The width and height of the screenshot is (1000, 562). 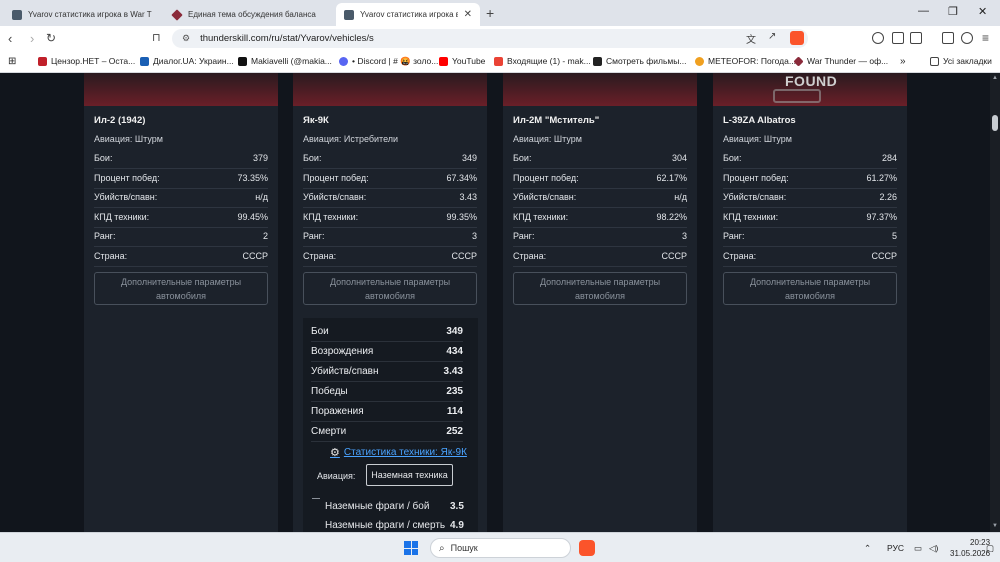 What do you see at coordinates (933, 548) in the screenshot?
I see `volume-icon: ◁)` at bounding box center [933, 548].